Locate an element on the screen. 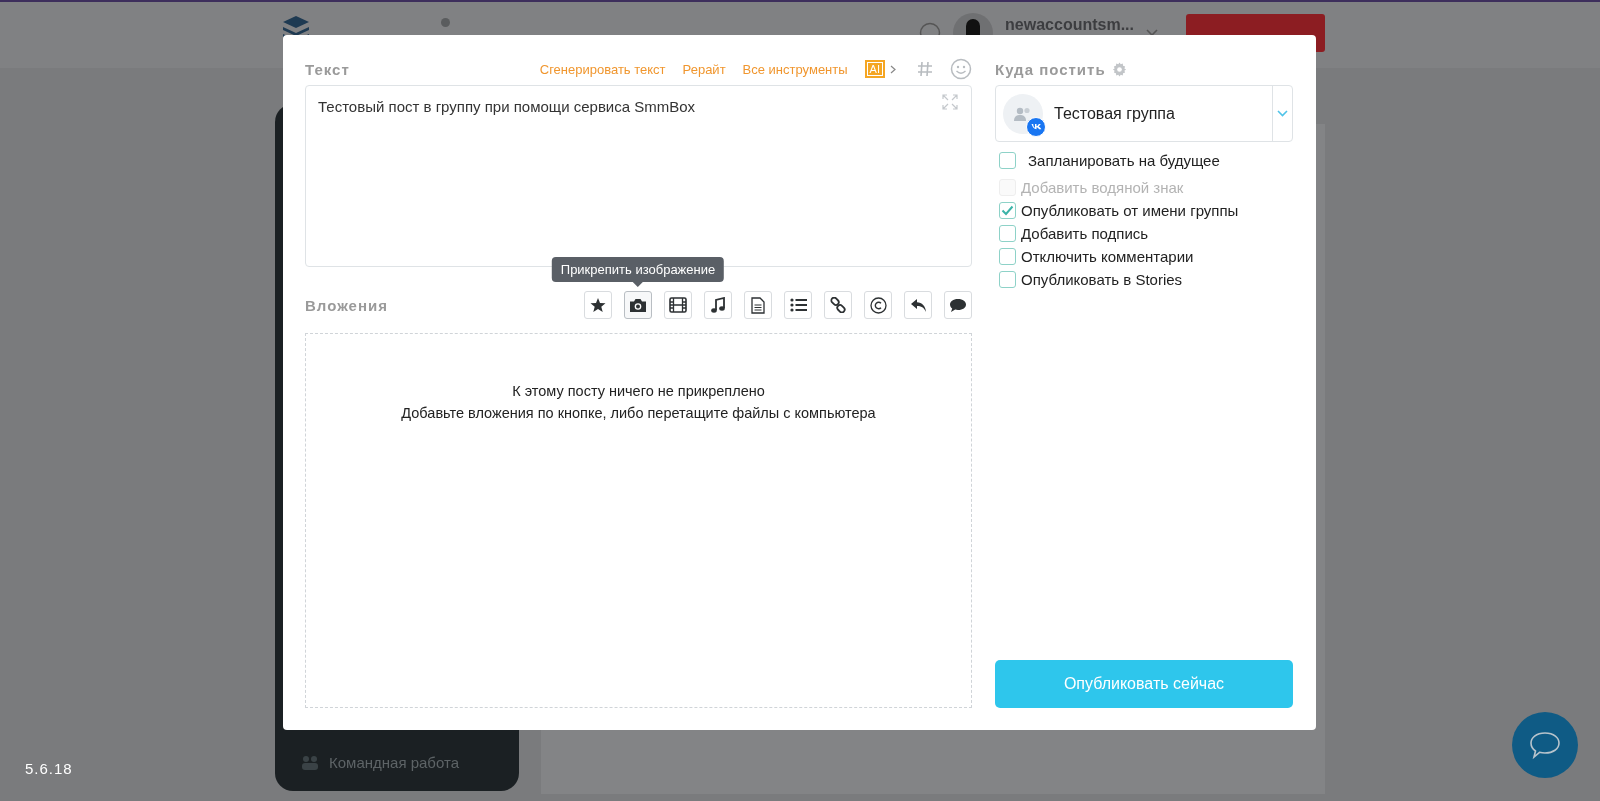 The image size is (1600, 801). film-icon is located at coordinates (678, 305).